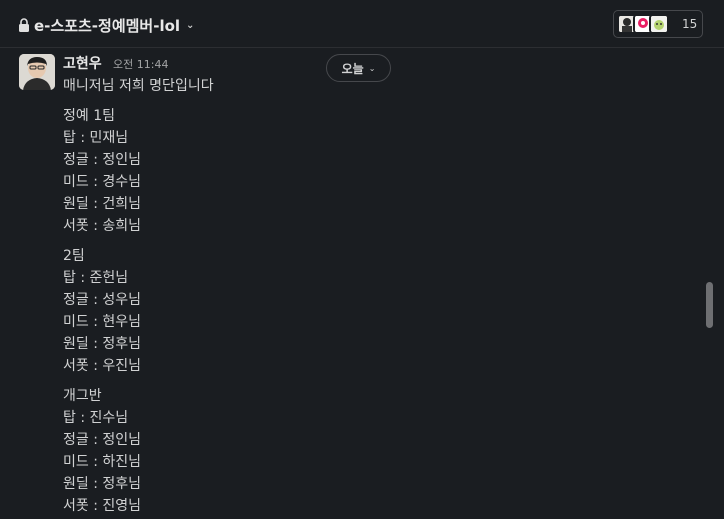 This screenshot has height=519, width=724. I want to click on message-line: 탑 : 민재님, so click(96, 138).